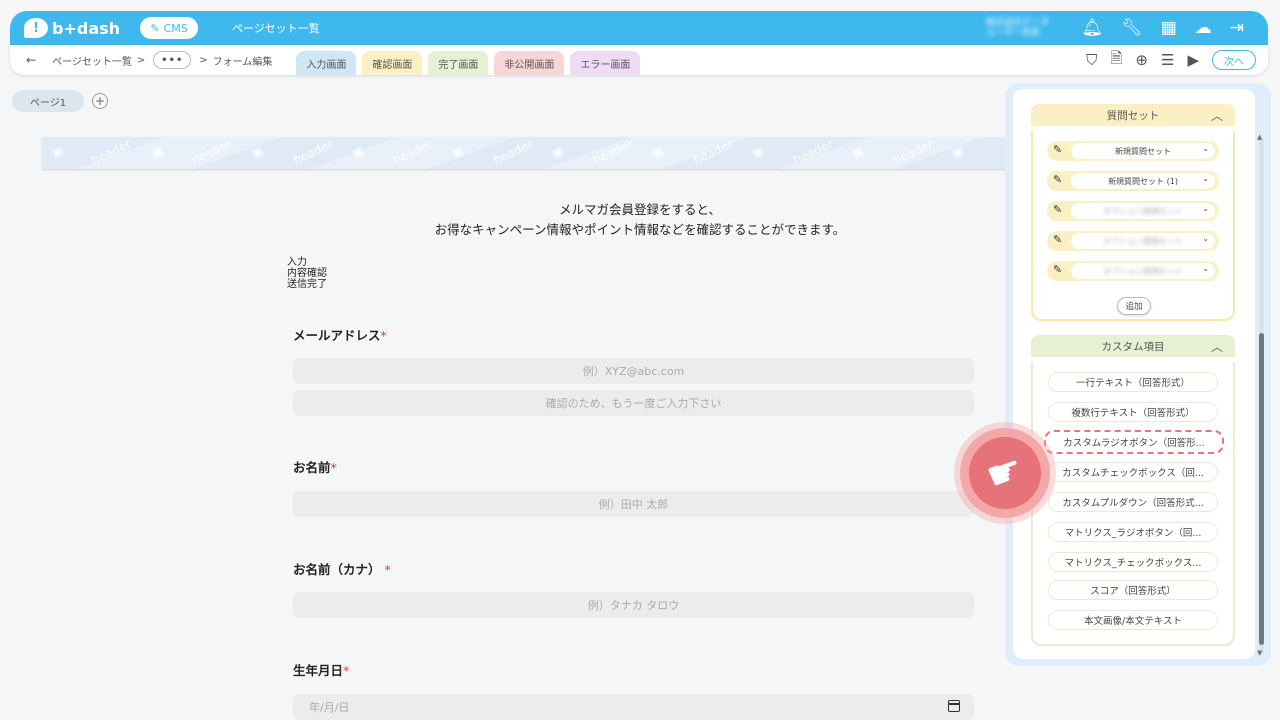  Describe the element at coordinates (321, 670) in the screenshot. I see `birthdate-label: 生年月日*` at that location.